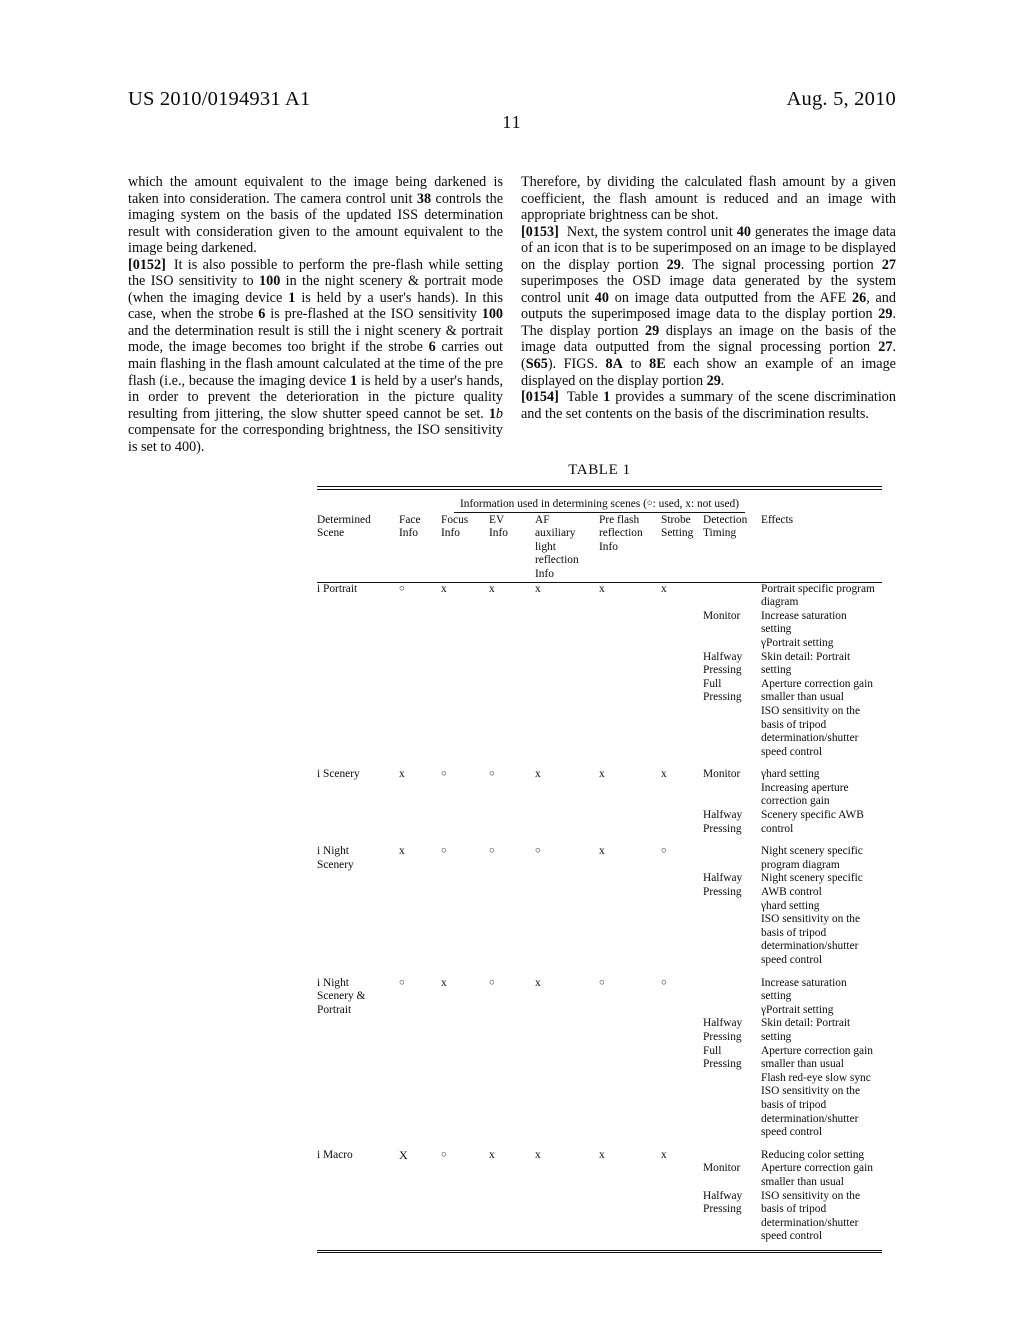  I want to click on cell-determined-scene: i Scenery, so click(338, 774).